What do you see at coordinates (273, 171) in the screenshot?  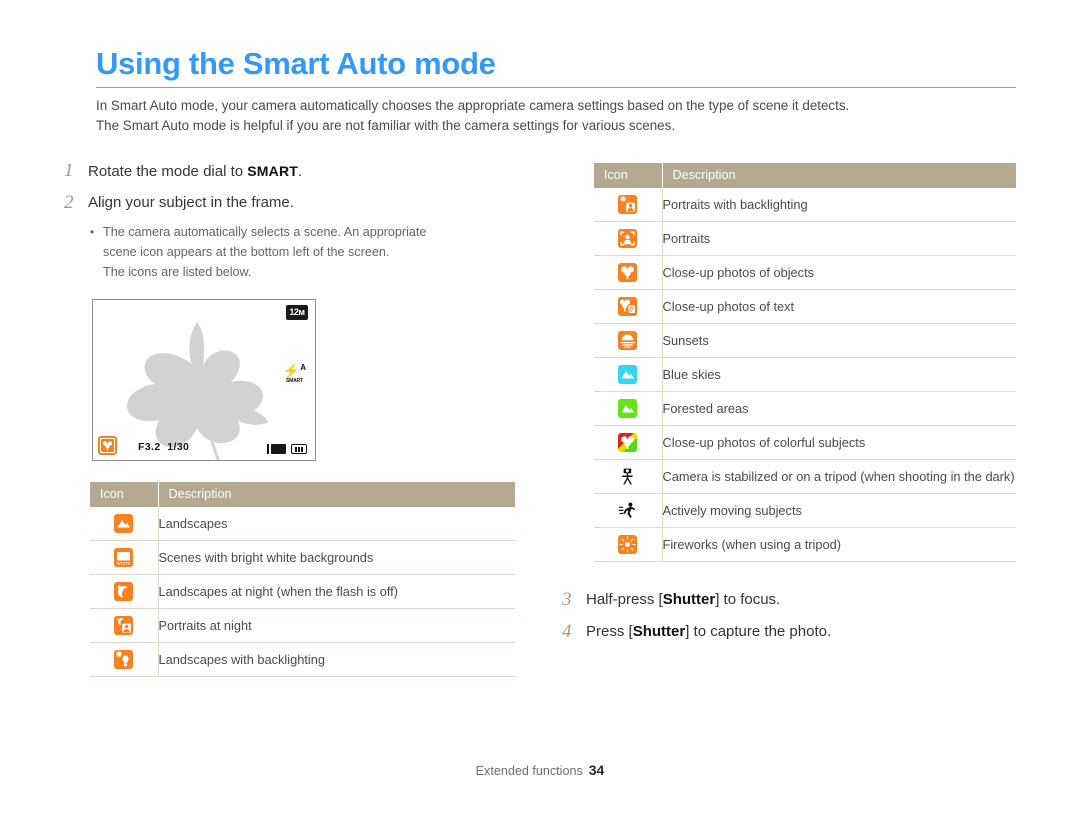 I see `mode-dial-smart-label: SMART` at bounding box center [273, 171].